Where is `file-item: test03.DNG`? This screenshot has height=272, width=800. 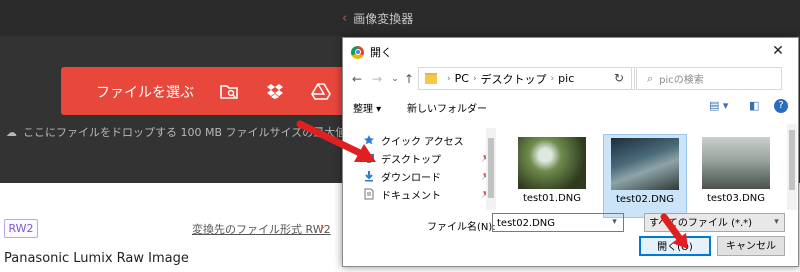
file-item: test03.DNG is located at coordinates (736, 175).